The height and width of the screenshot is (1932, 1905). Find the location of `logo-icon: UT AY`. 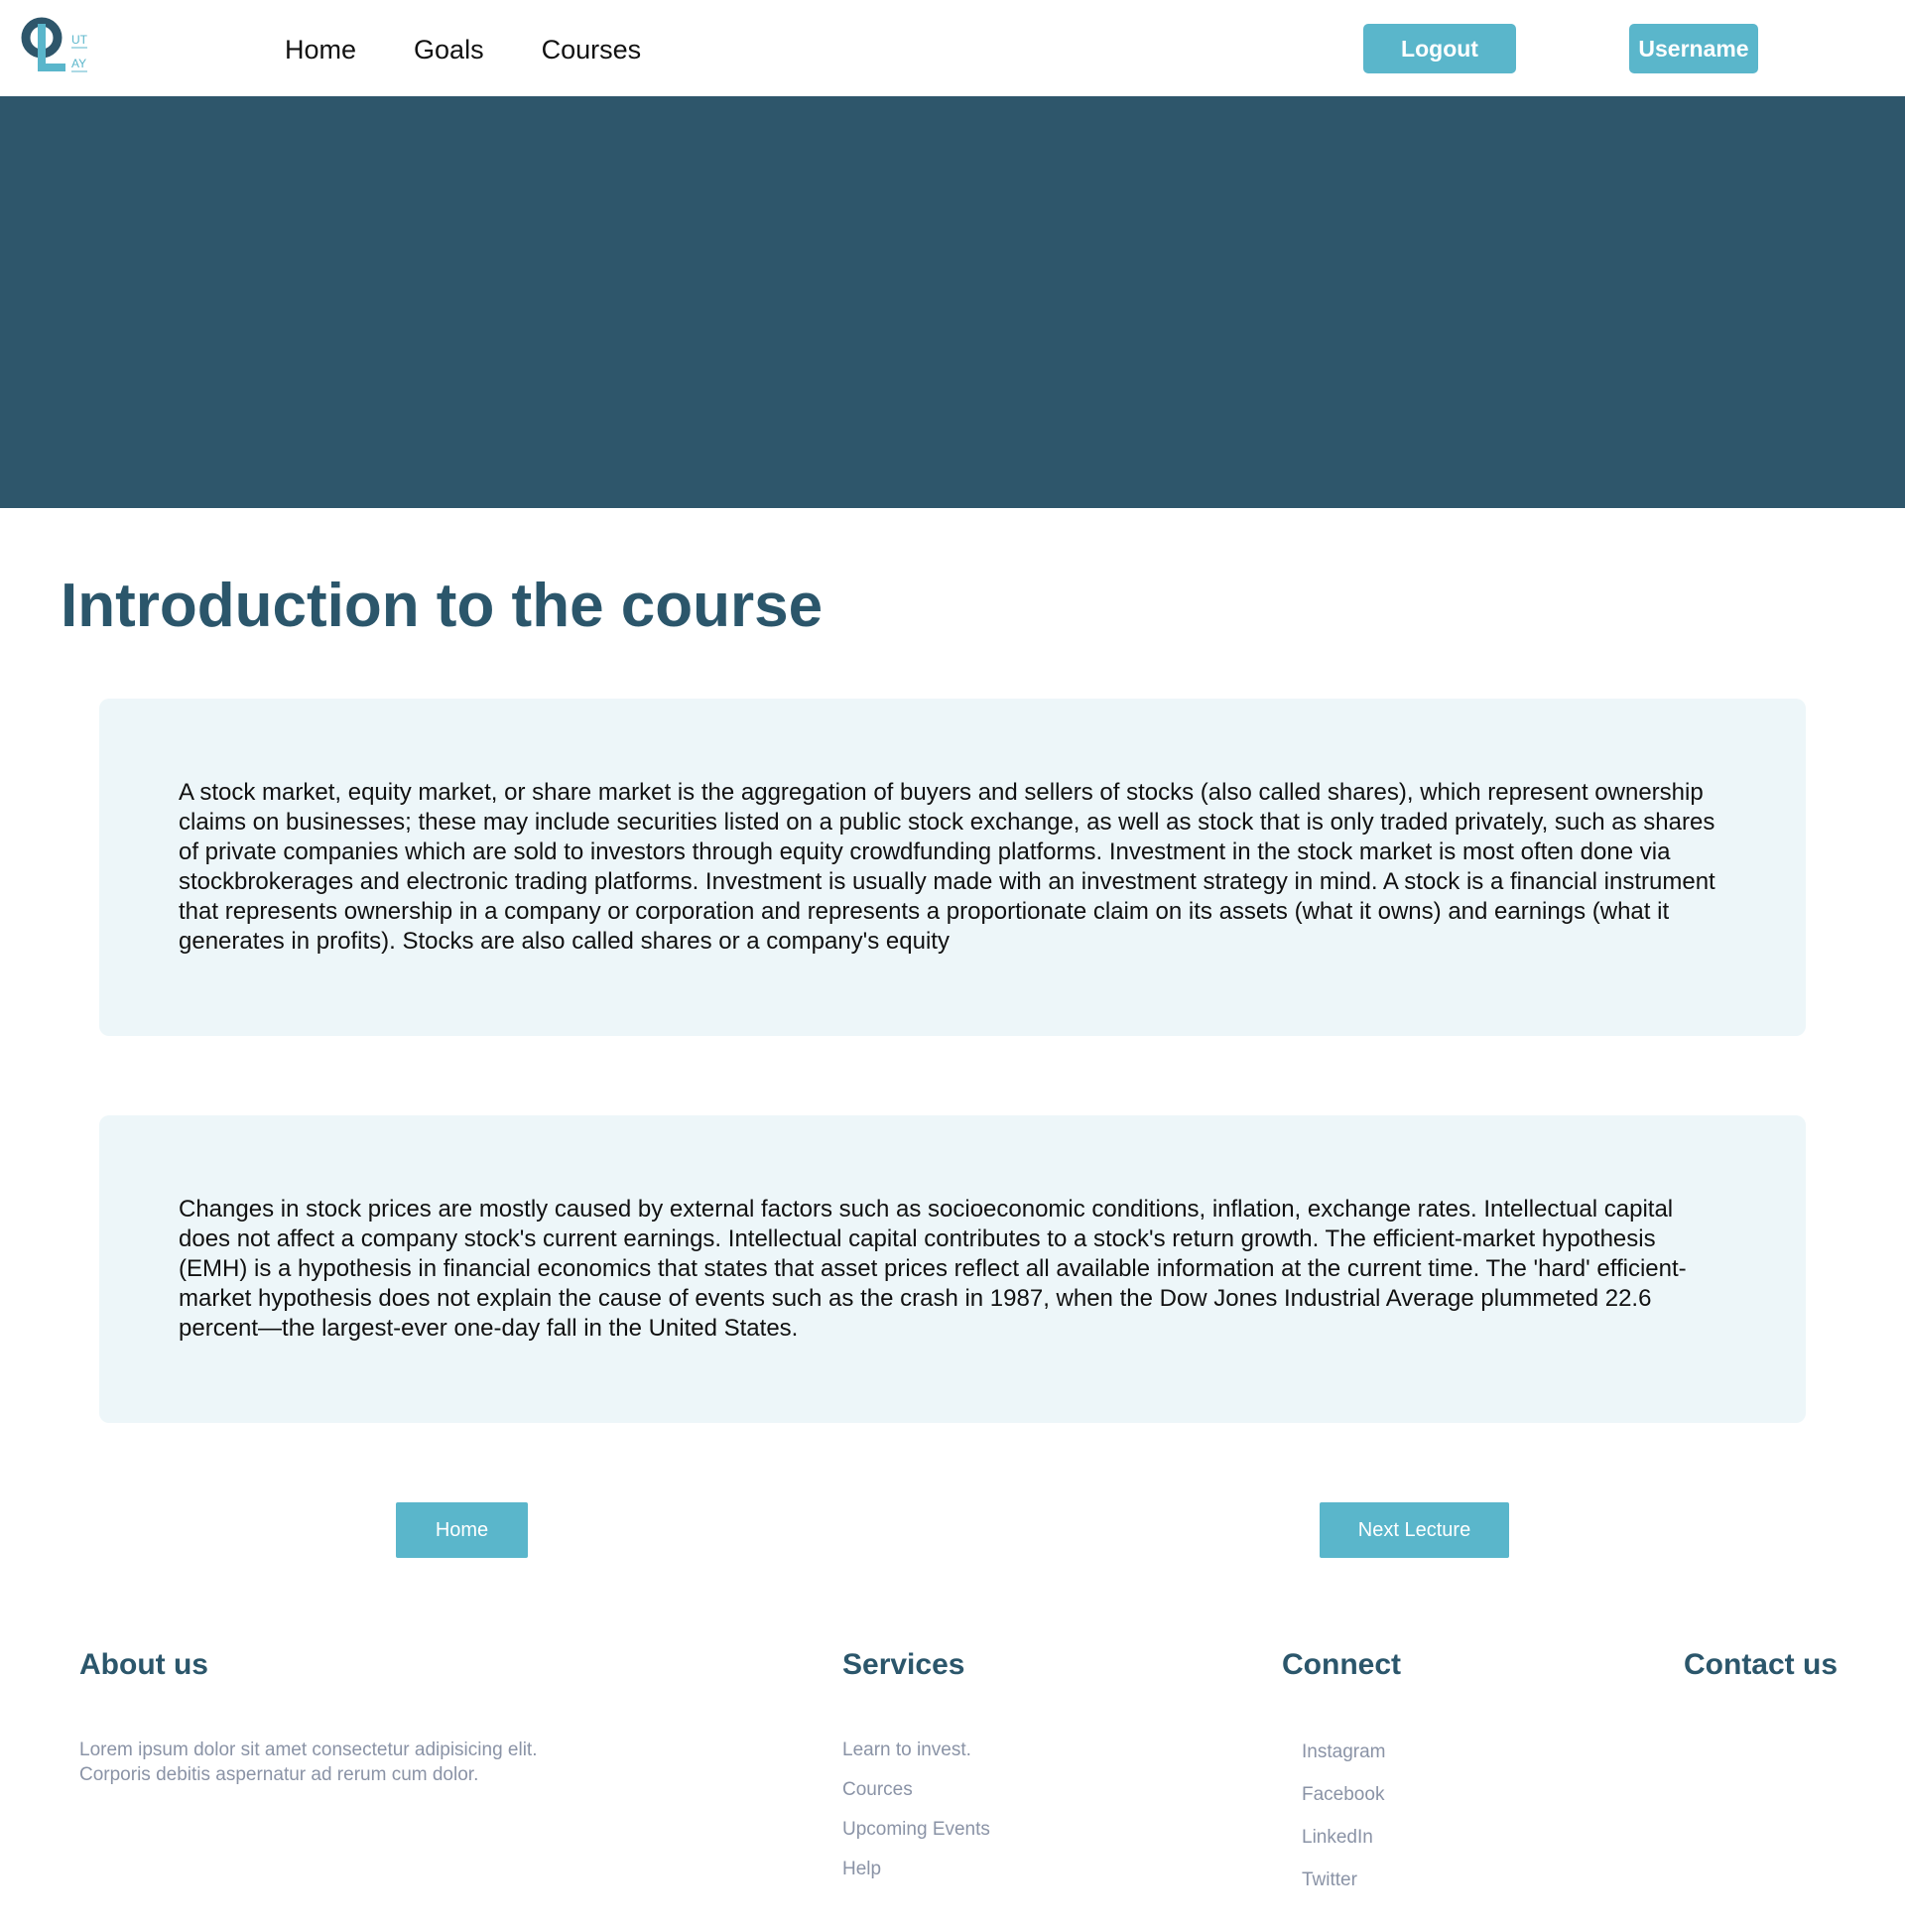

logo-icon: UT AY is located at coordinates (57, 45).